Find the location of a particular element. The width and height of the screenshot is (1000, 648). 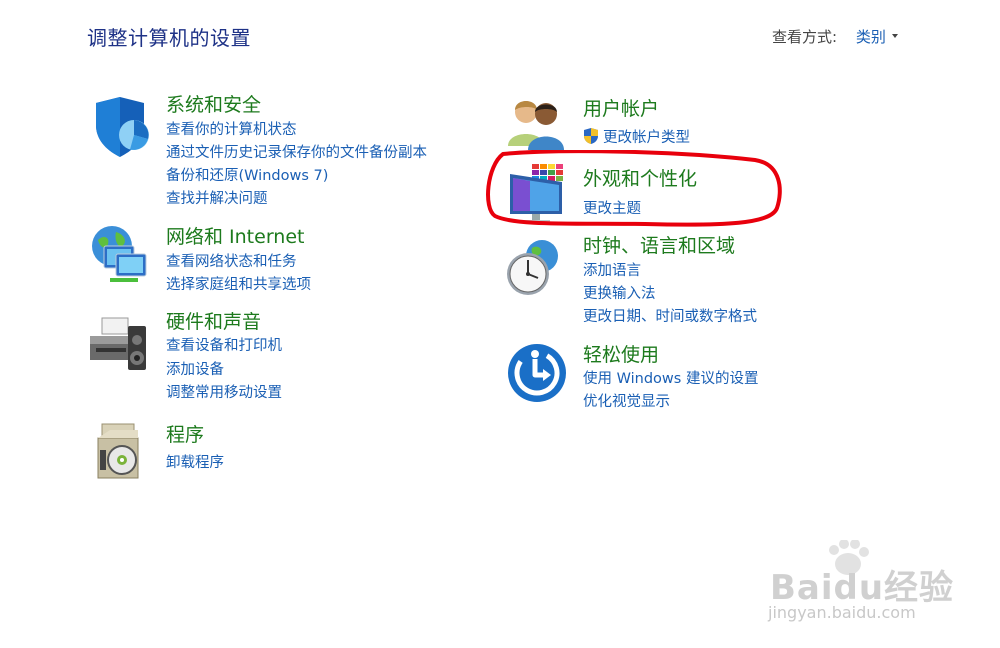

link-network-status: 查看网络状态和任务 is located at coordinates (231, 260).